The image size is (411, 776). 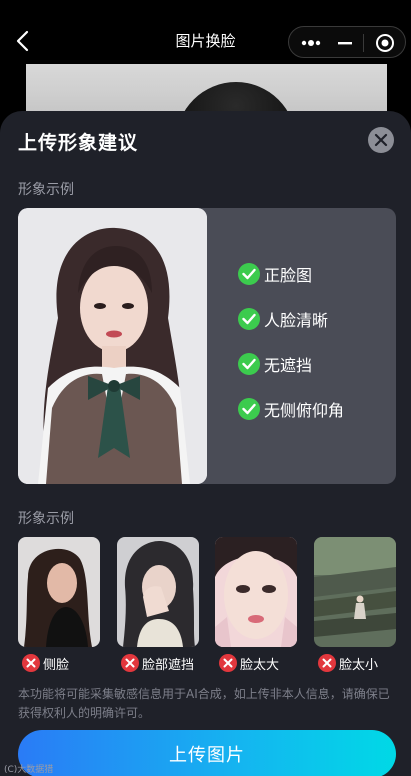 What do you see at coordinates (56, 665) in the screenshot?
I see `bad-example-label: 侧脸` at bounding box center [56, 665].